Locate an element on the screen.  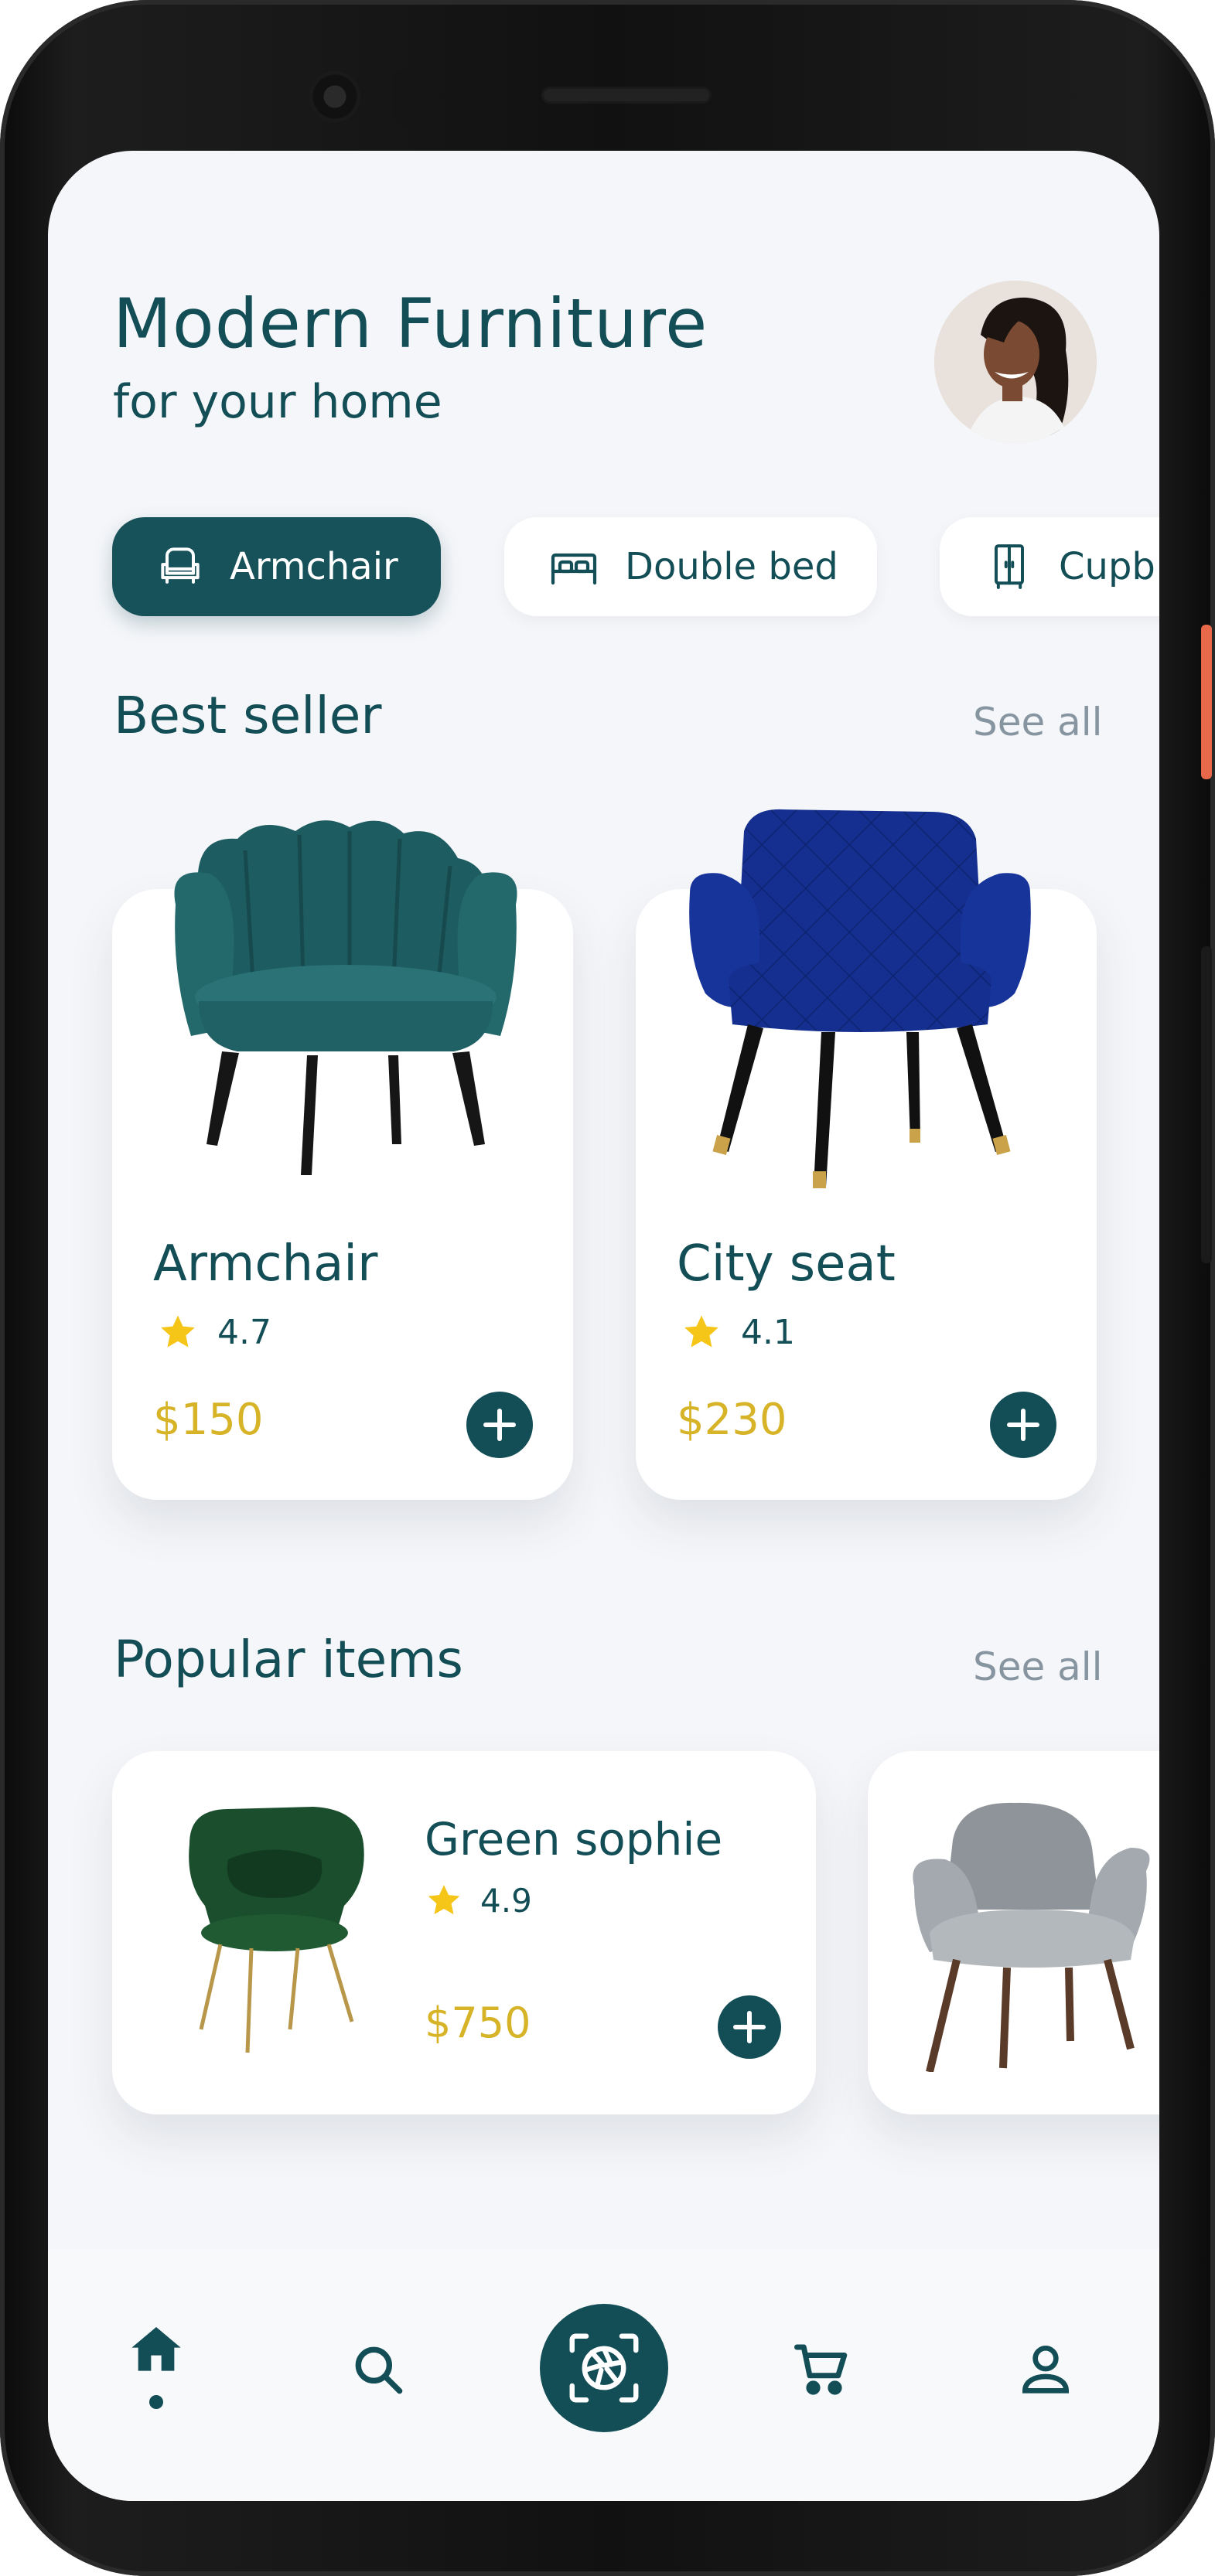
product-rating: 4.9 is located at coordinates (478, 1900).